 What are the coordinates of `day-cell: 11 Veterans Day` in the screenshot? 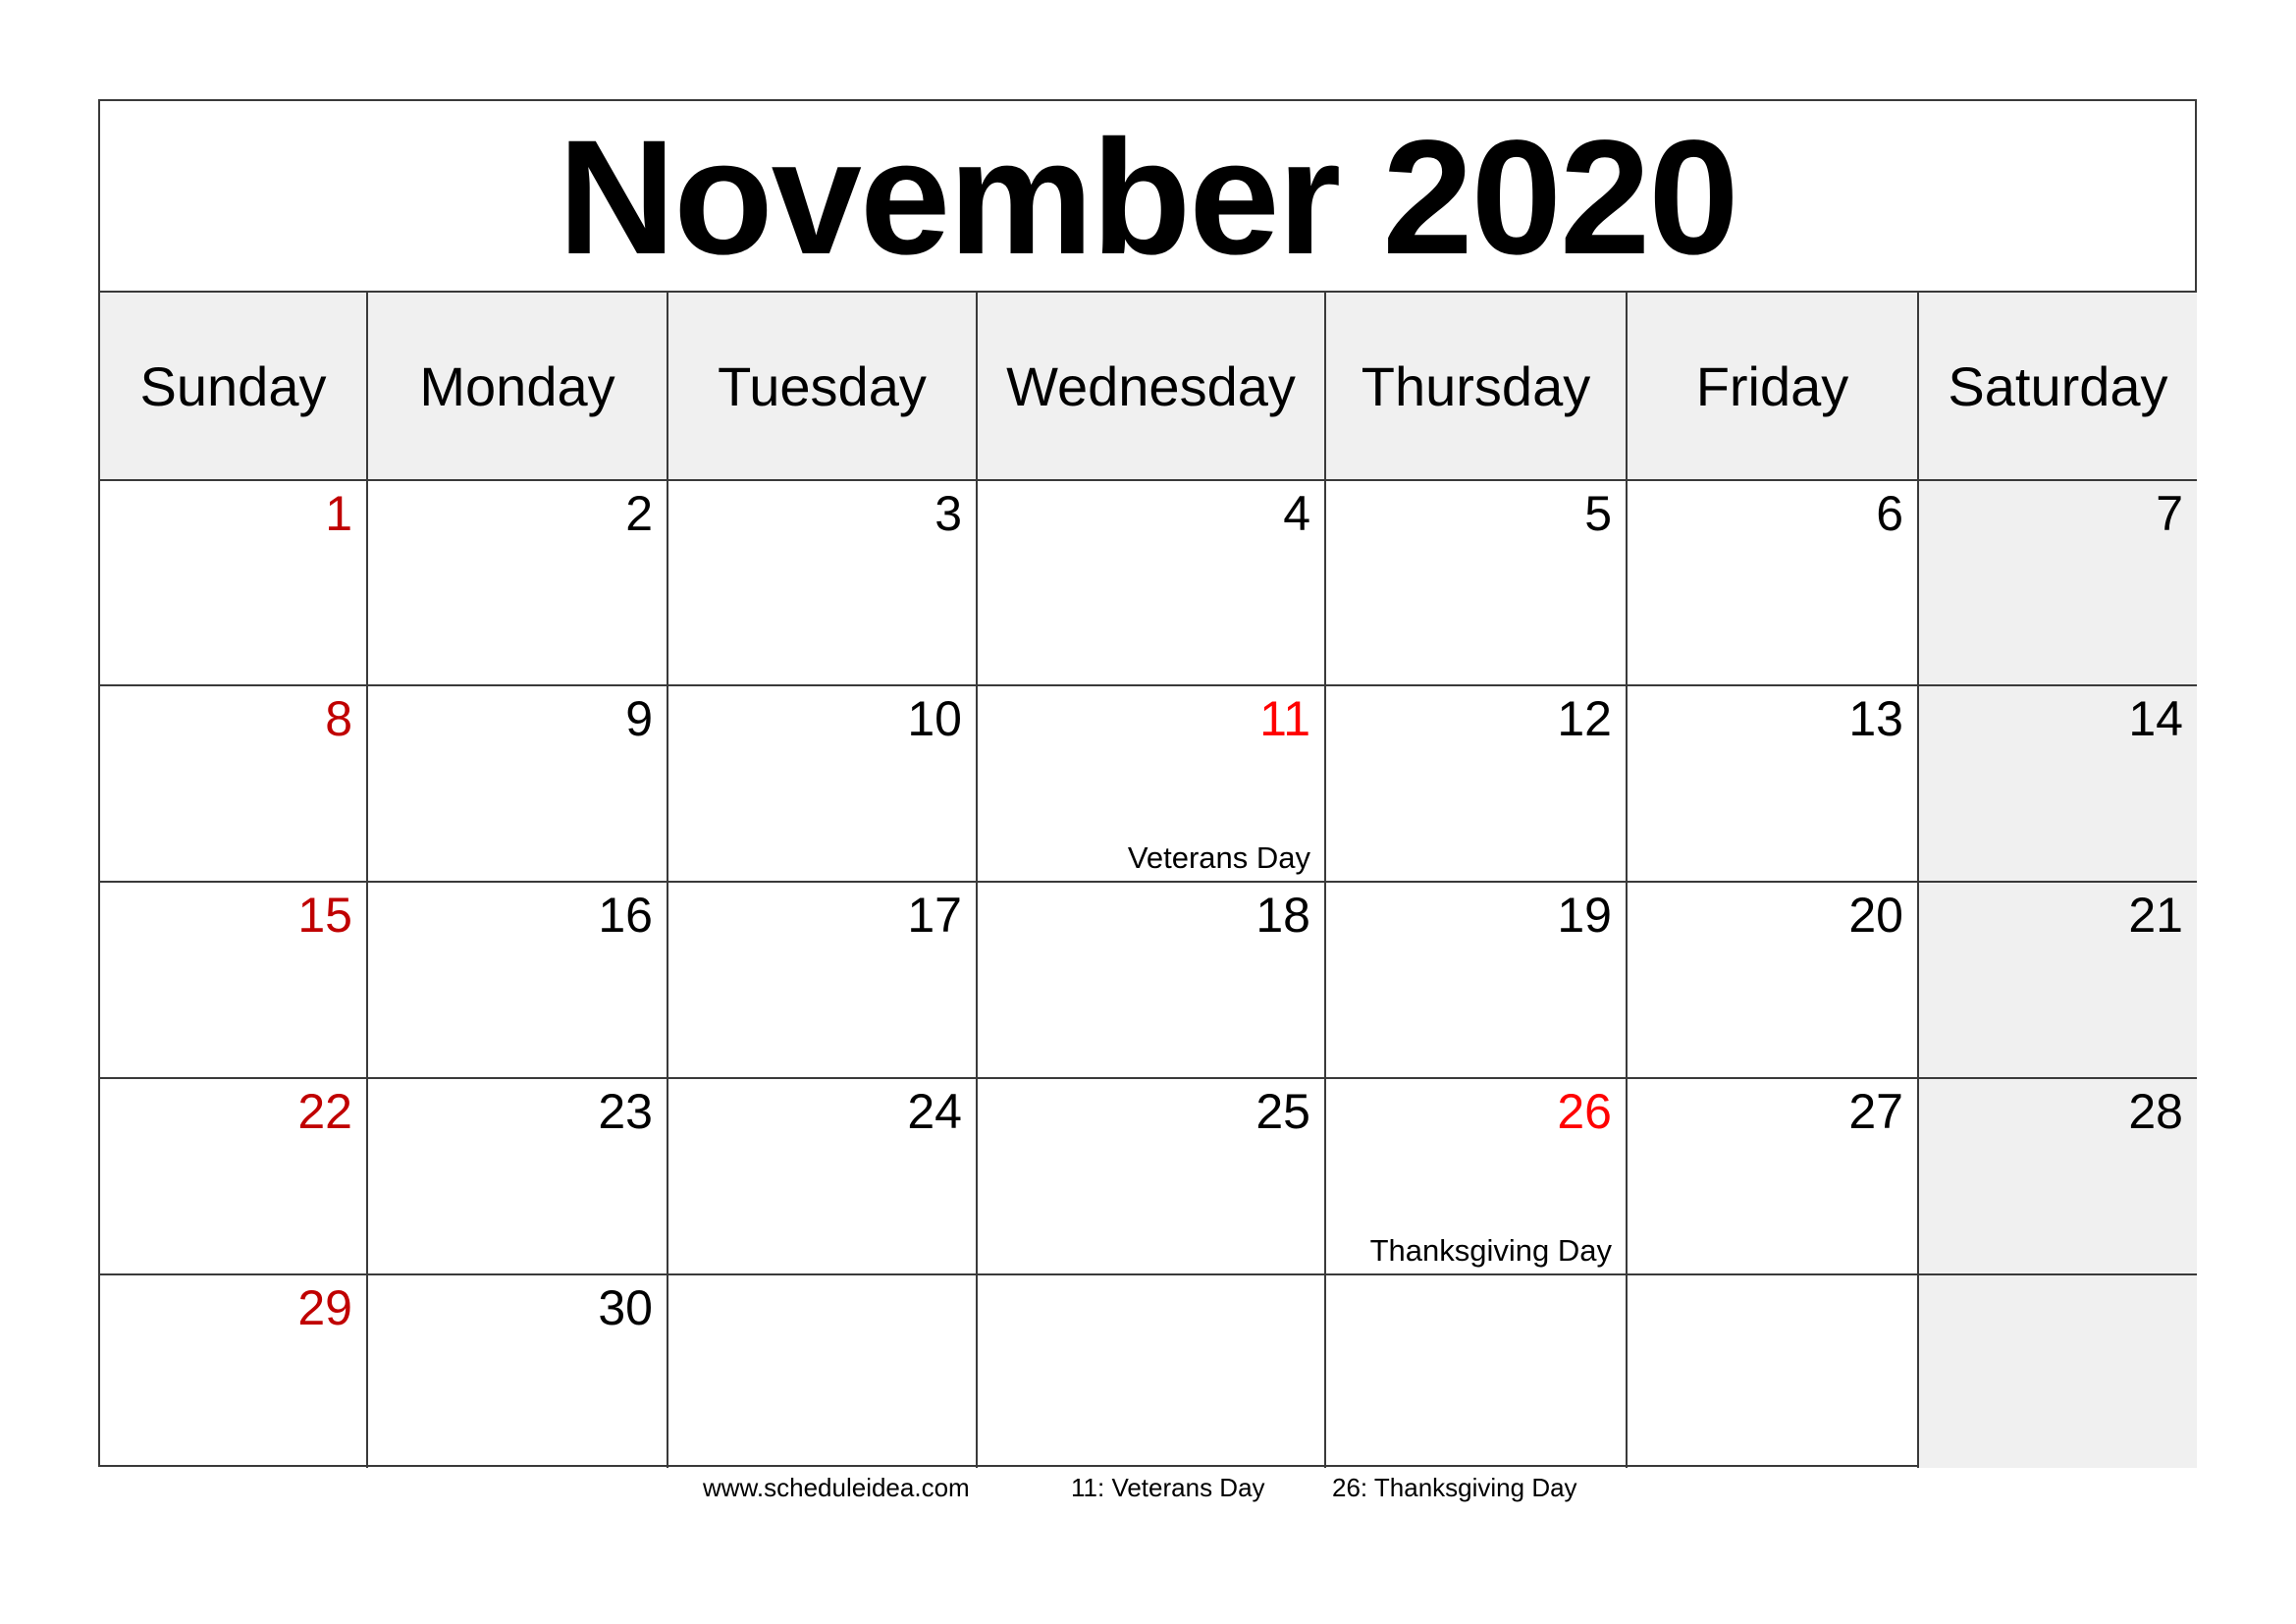 It's located at (1150, 782).